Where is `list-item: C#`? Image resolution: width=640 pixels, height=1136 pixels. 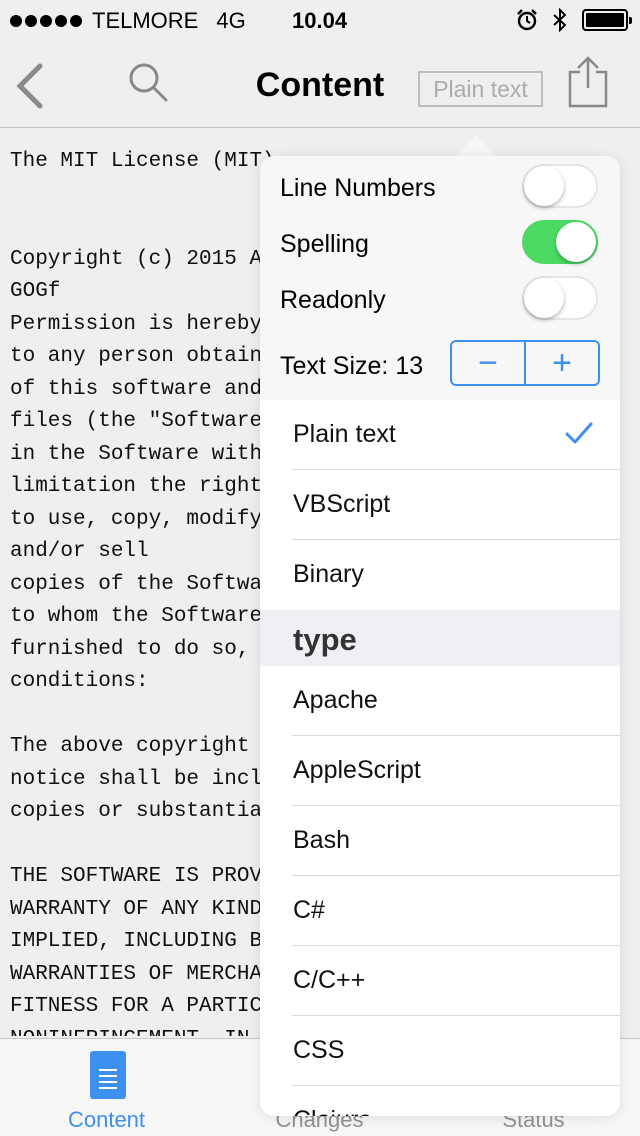 list-item: C# is located at coordinates (440, 911).